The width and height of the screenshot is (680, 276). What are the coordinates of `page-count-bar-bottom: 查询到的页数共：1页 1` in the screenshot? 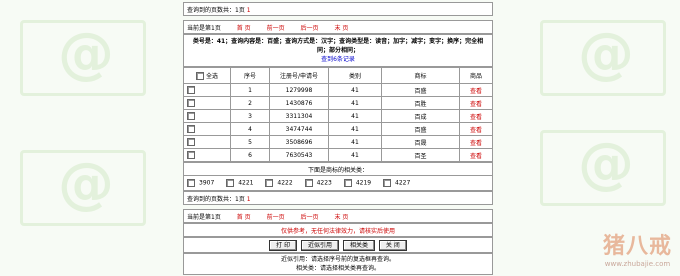 It's located at (338, 198).